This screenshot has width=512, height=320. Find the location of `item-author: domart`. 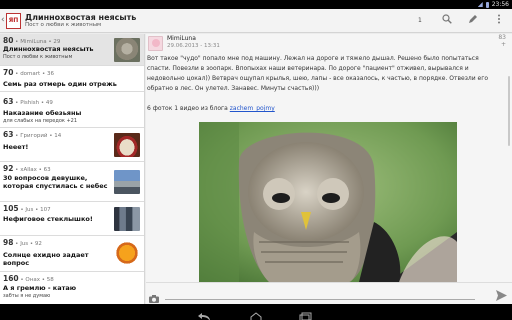

item-author: domart is located at coordinates (30, 74).